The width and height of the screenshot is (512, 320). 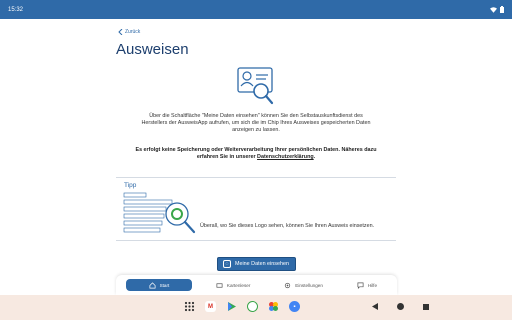 What do you see at coordinates (16, 9) in the screenshot?
I see `status-time: 15:32` at bounding box center [16, 9].